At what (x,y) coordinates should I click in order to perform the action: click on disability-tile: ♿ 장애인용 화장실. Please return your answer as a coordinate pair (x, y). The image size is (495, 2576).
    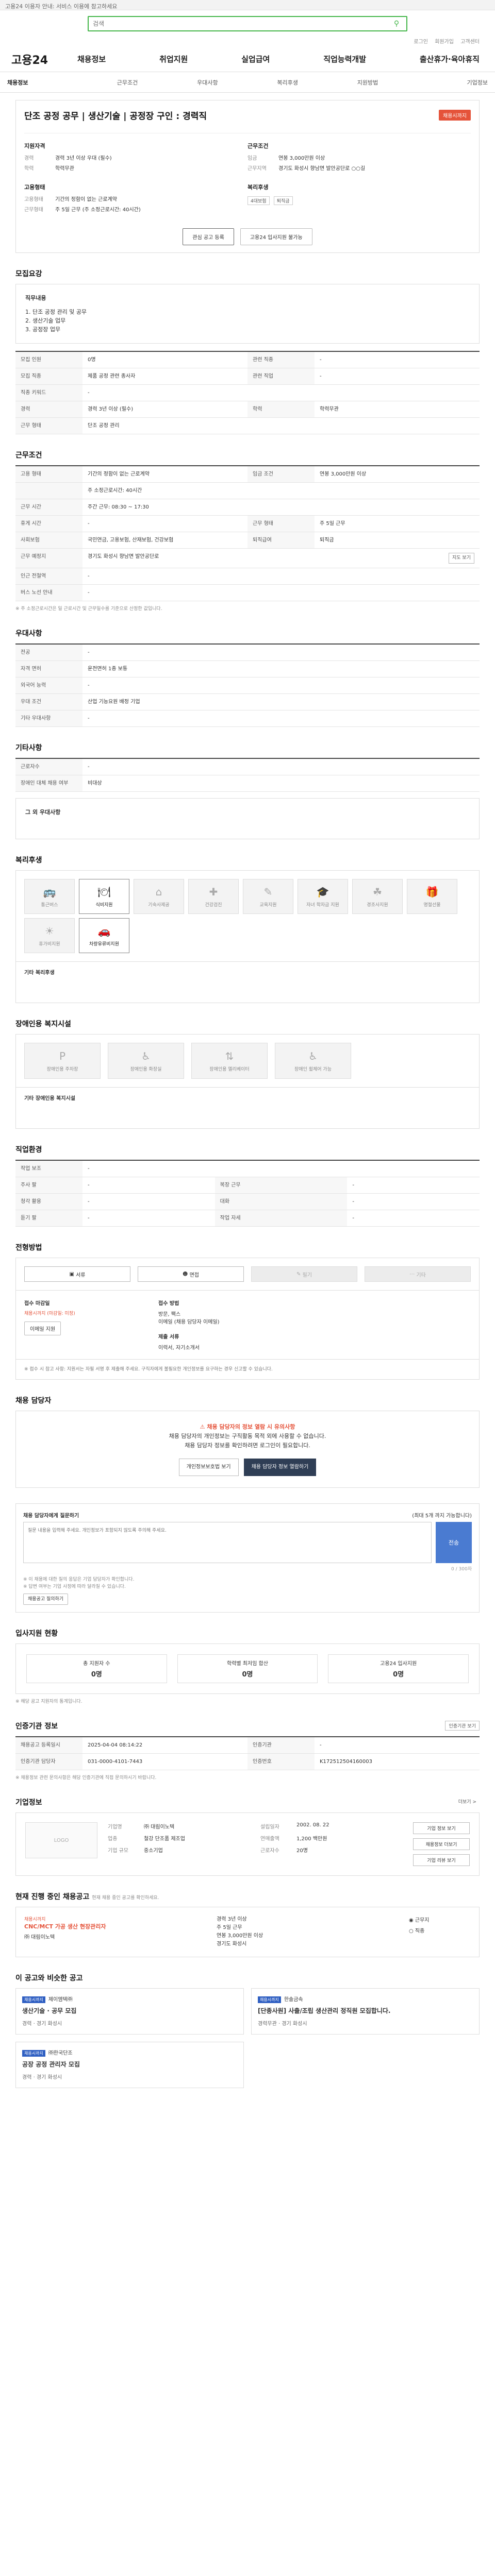
    Looking at the image, I should click on (146, 1061).